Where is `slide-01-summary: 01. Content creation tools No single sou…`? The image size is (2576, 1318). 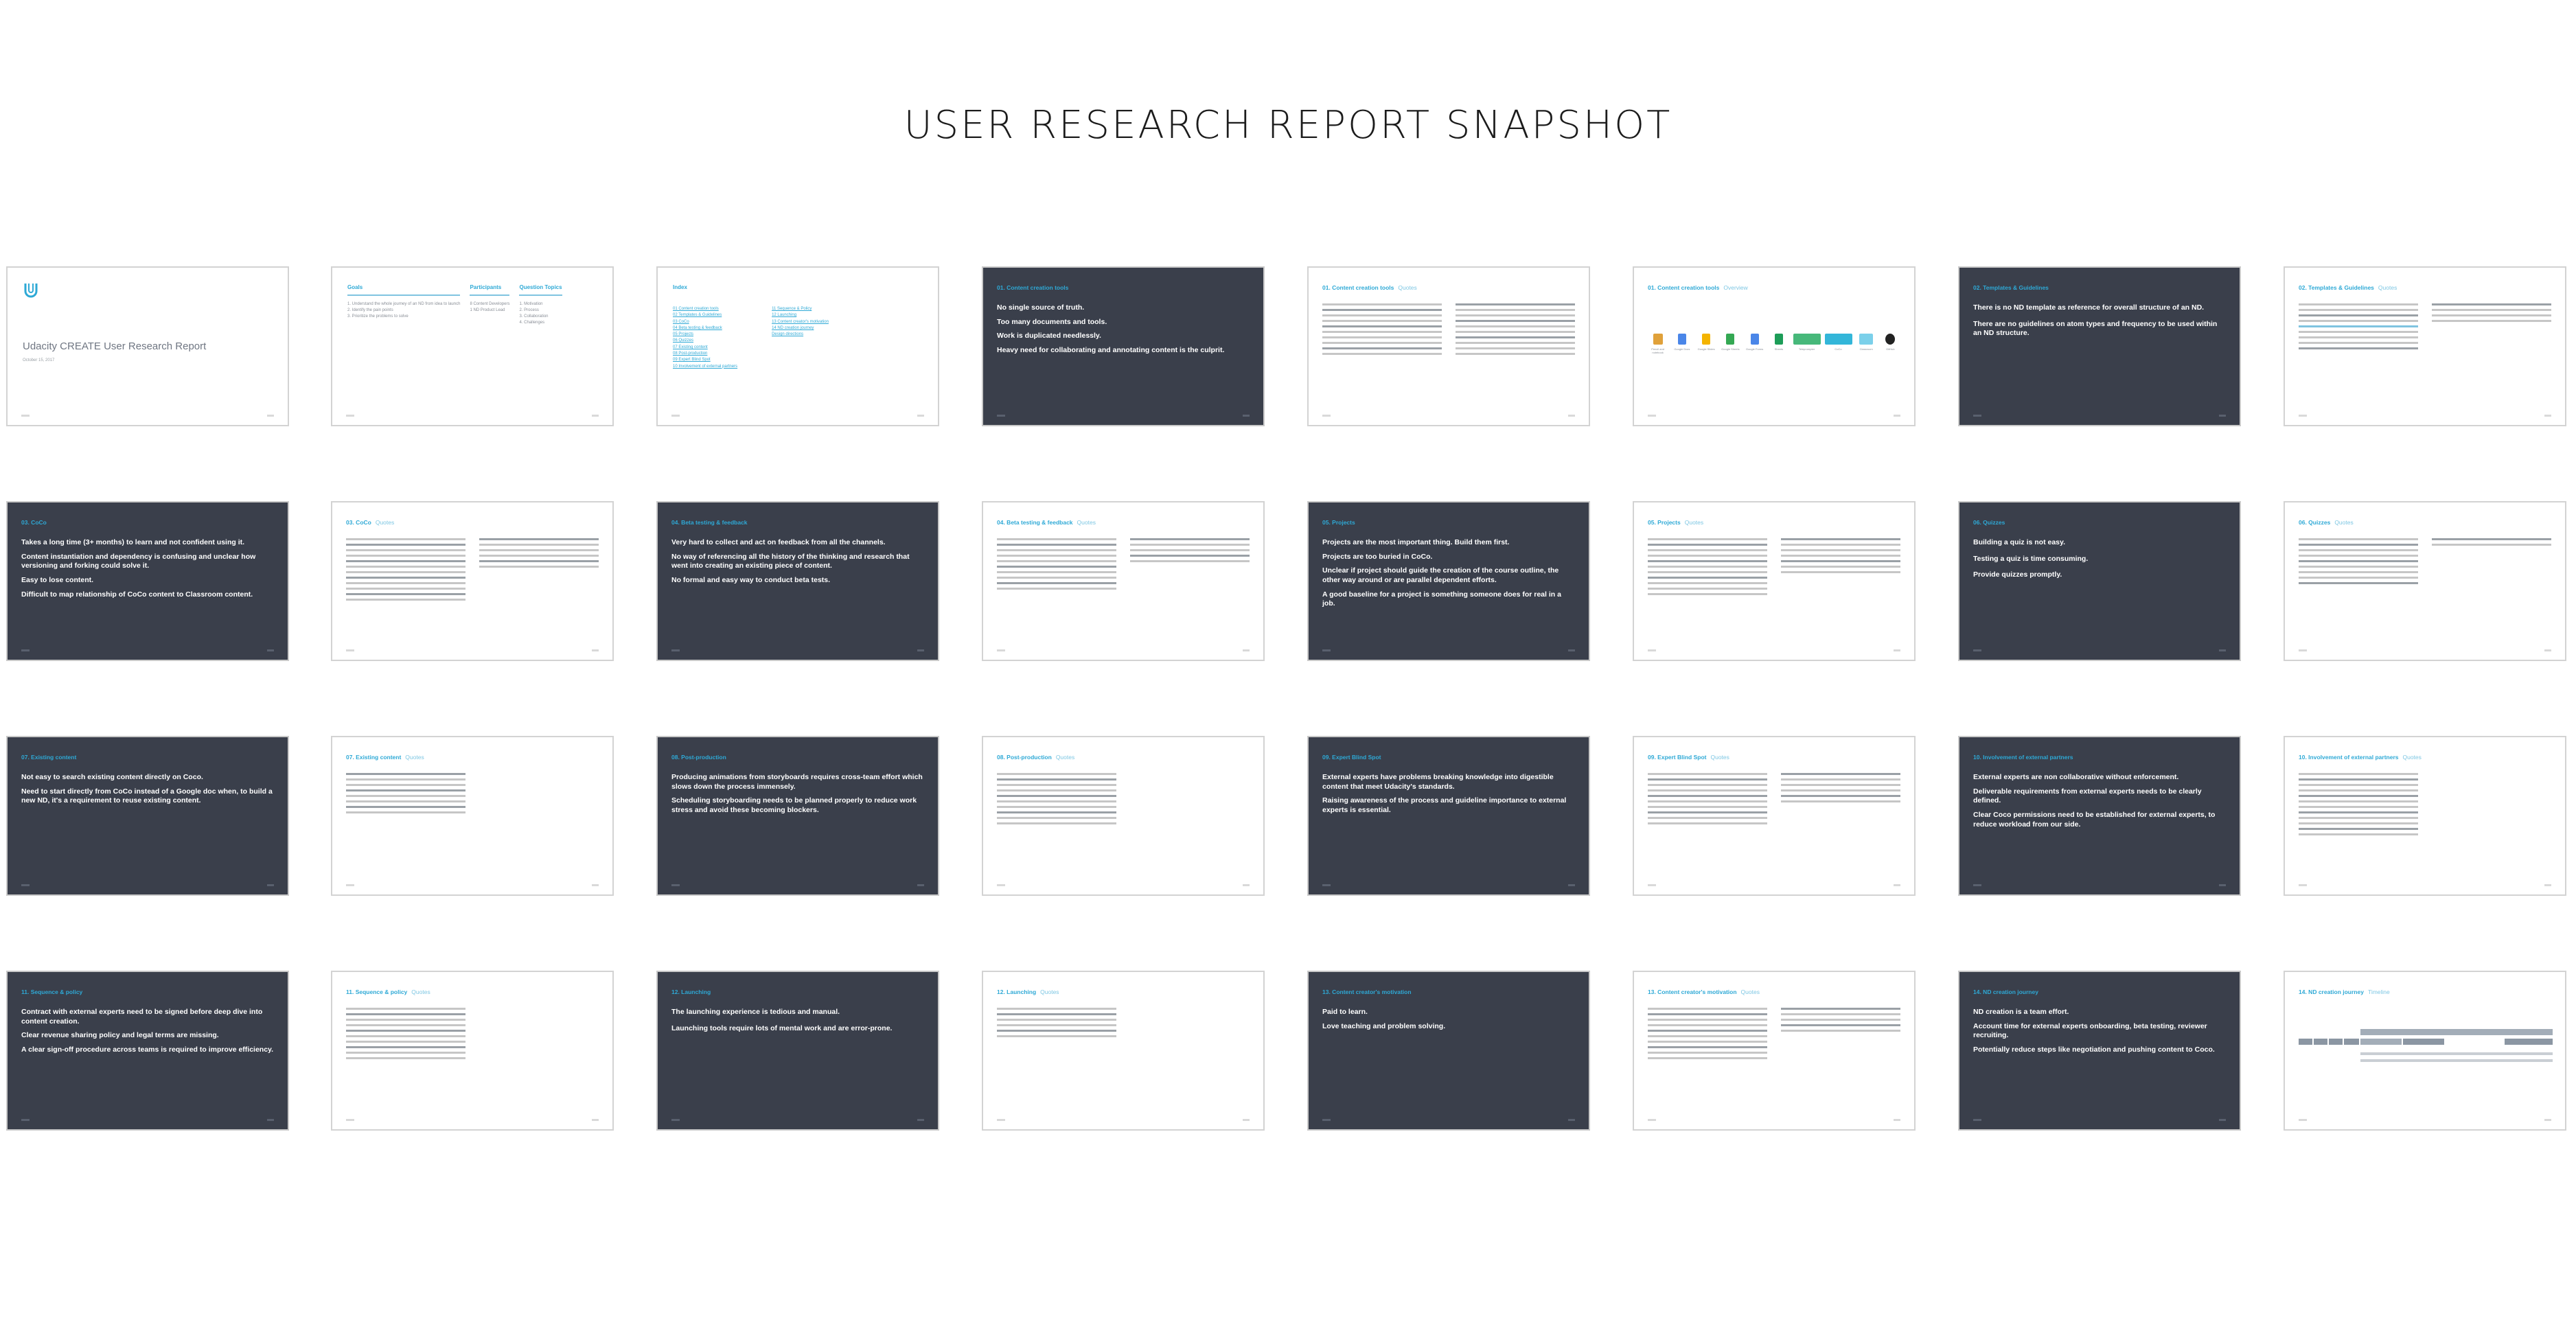
slide-01-summary: 01. Content creation tools No single sou… is located at coordinates (1123, 346).